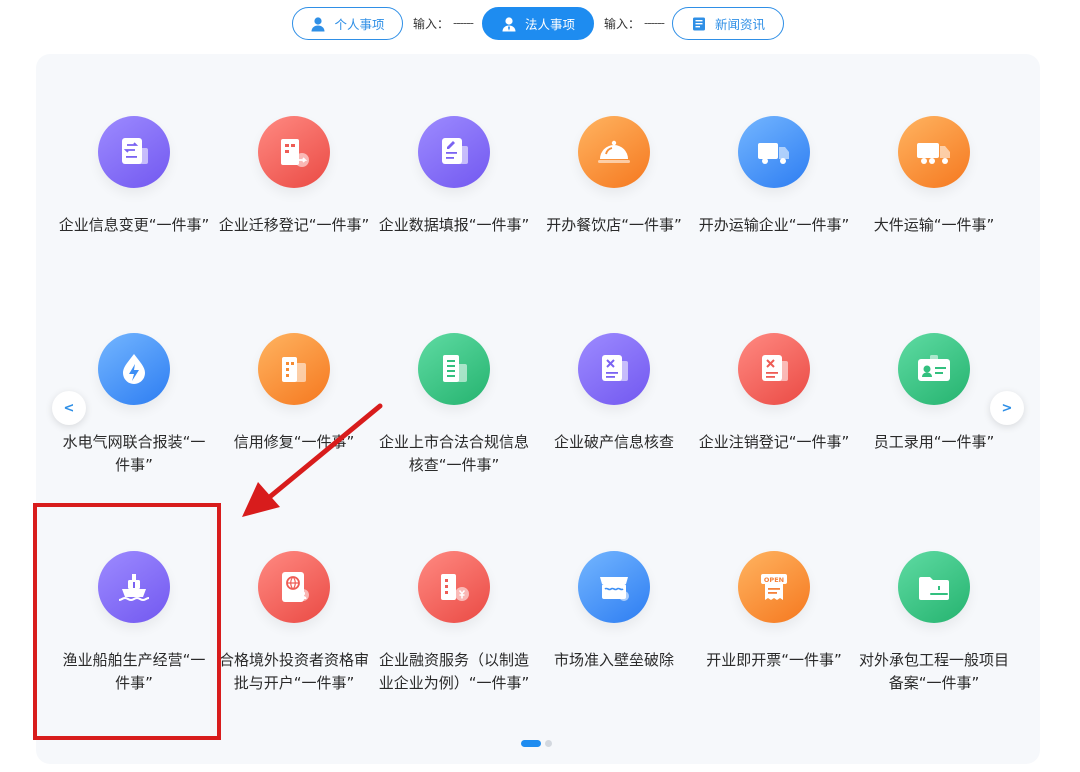  Describe the element at coordinates (531, 743) in the screenshot. I see `pagination-dot-active` at that location.